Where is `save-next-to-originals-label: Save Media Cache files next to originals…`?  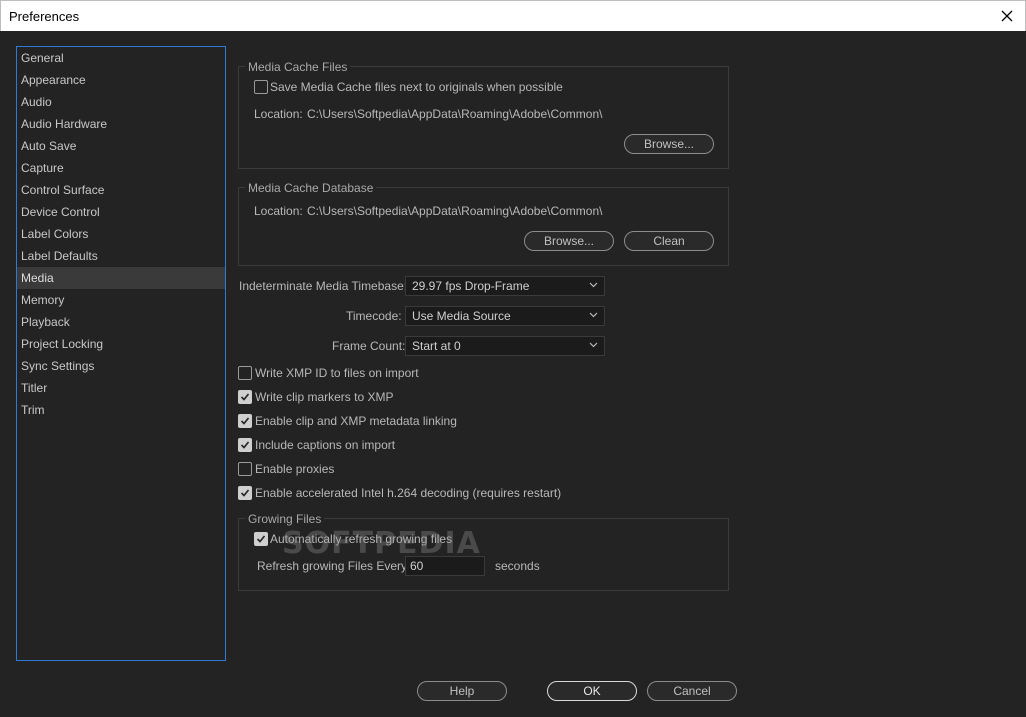
save-next-to-originals-label: Save Media Cache files next to originals… is located at coordinates (416, 87).